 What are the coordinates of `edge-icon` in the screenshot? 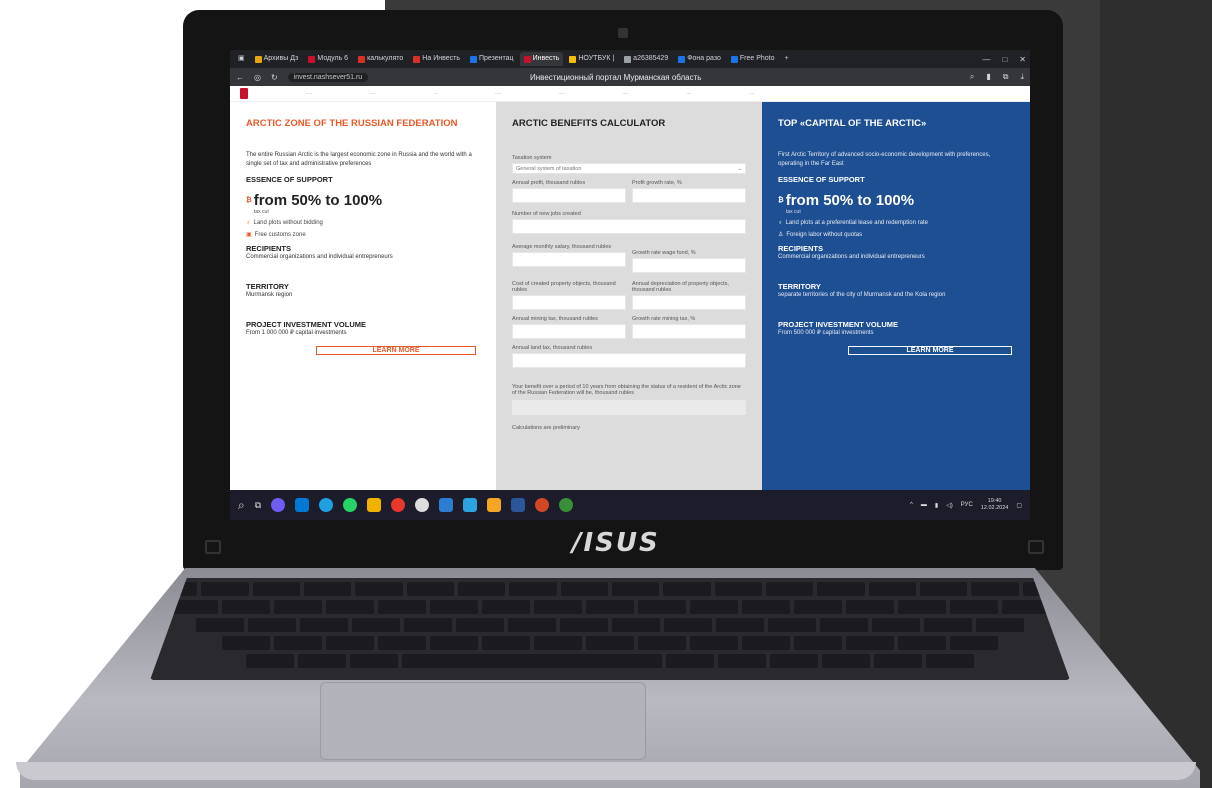 It's located at (326, 505).